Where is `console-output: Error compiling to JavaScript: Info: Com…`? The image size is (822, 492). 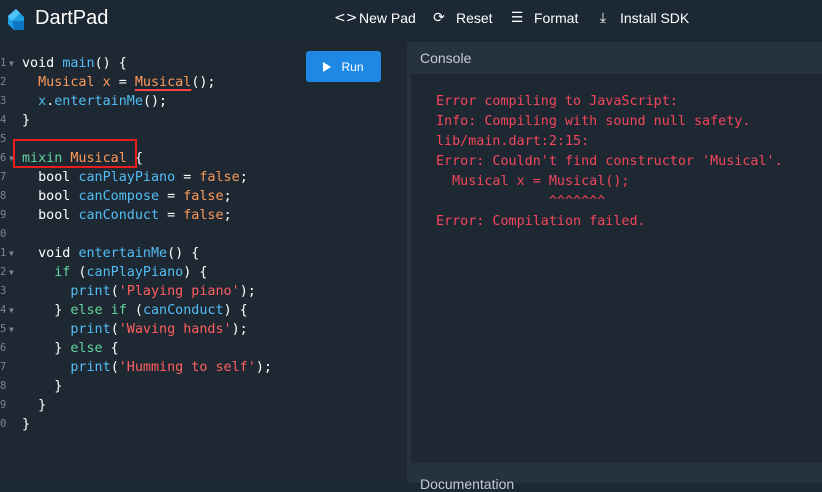 console-output: Error compiling to JavaScript: Info: Com… is located at coordinates (609, 161).